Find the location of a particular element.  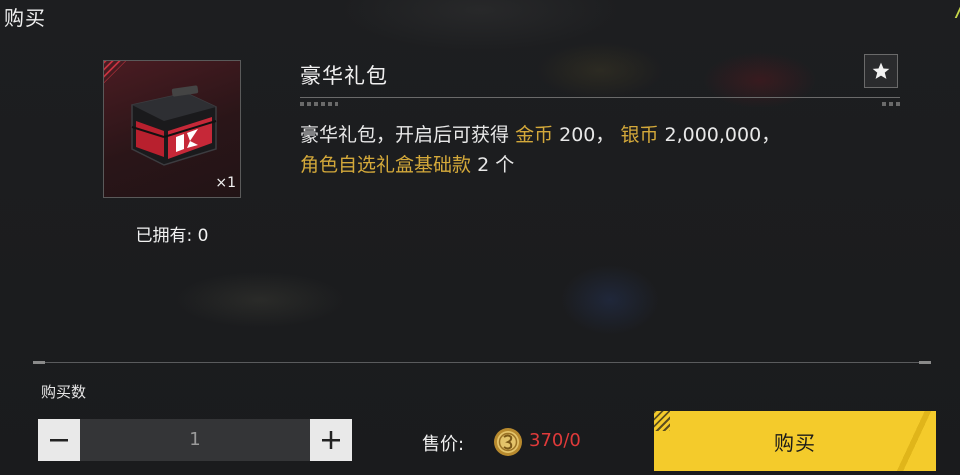

reward-gold-value: 200， is located at coordinates (587, 135).